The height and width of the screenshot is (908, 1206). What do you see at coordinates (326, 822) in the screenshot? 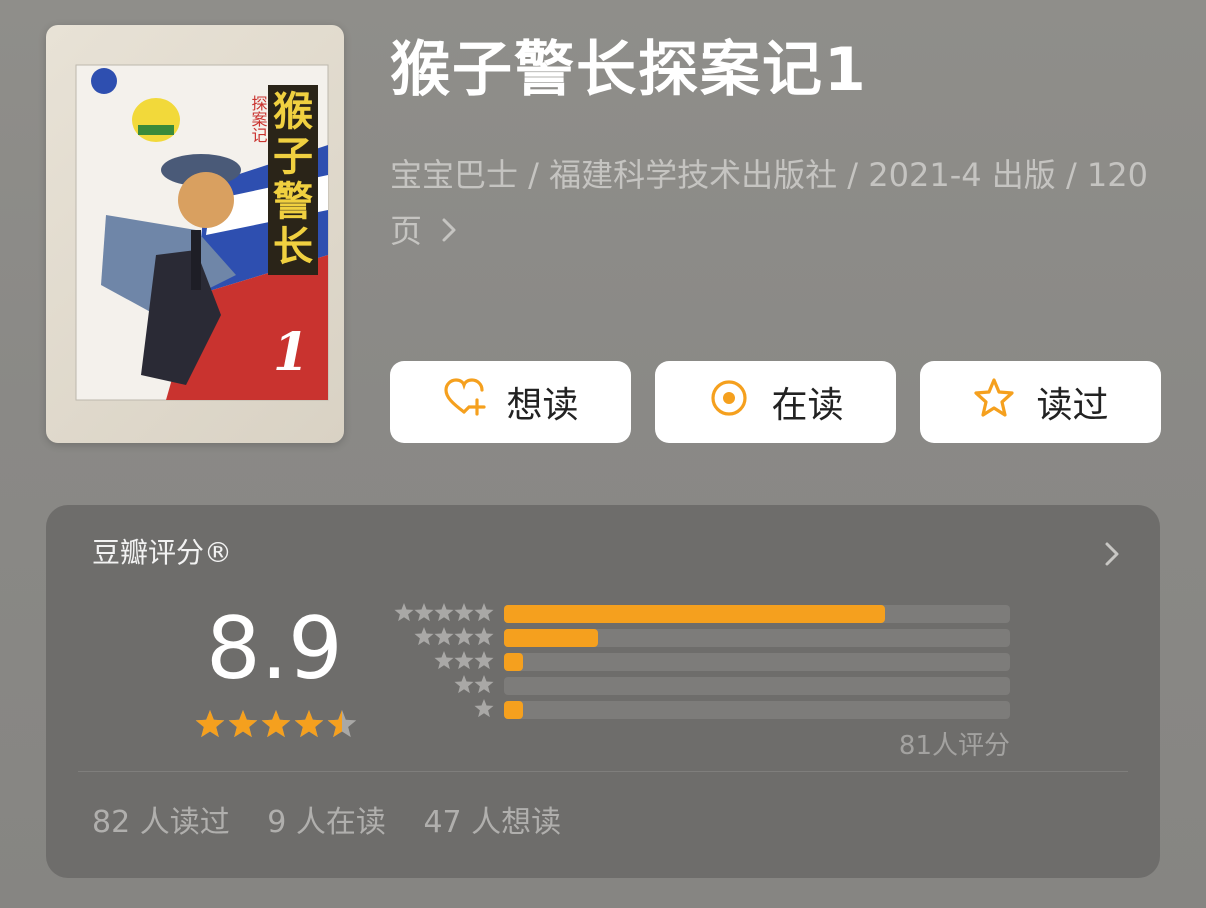
I see `reading-count: 9 人在读` at bounding box center [326, 822].